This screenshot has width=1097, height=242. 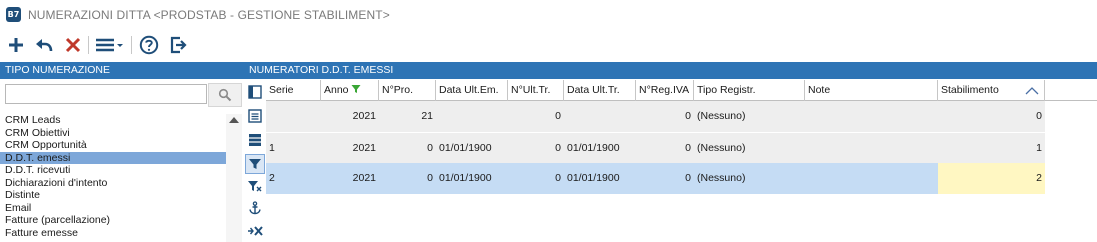 I want to click on hamburger-menu-icon, so click(x=109, y=45).